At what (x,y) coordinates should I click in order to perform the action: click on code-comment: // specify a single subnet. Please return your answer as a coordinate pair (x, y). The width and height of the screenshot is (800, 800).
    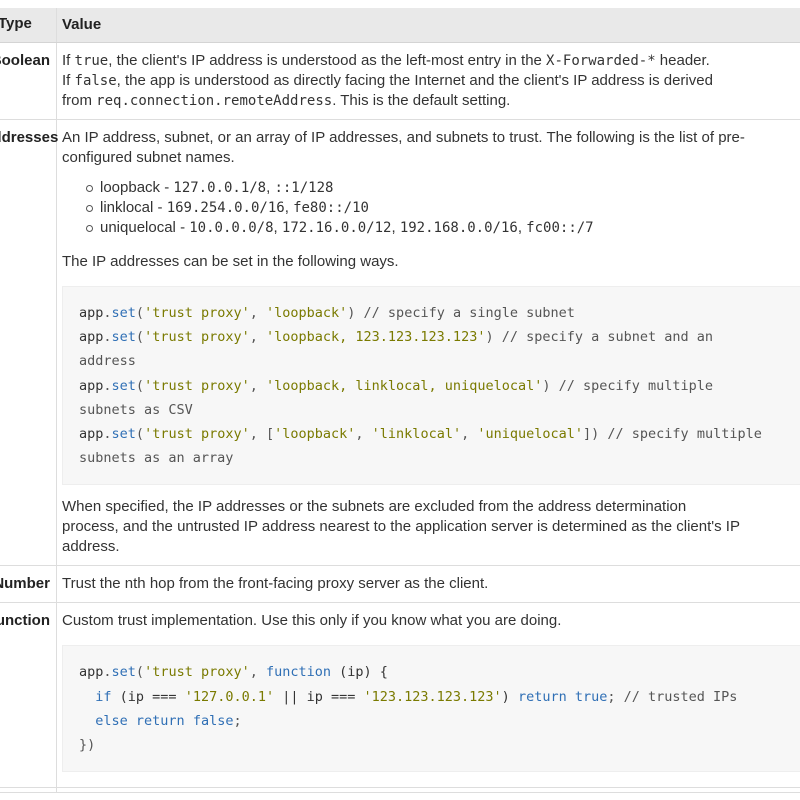
    Looking at the image, I should click on (465, 313).